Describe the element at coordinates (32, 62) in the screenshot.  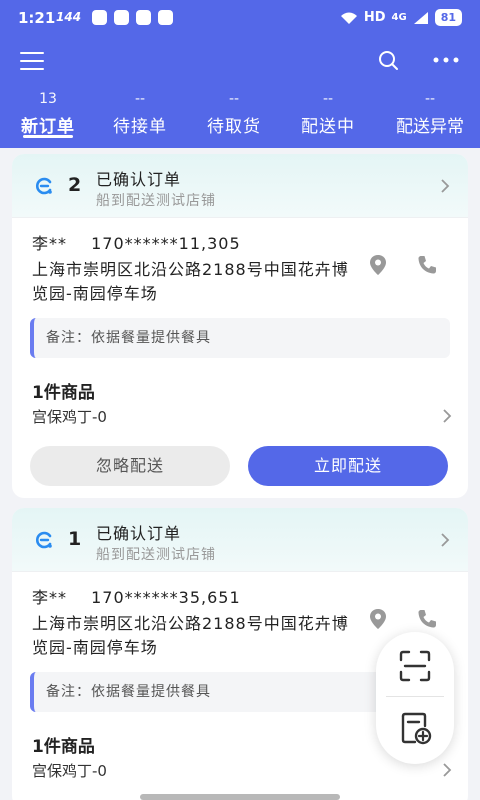
I see `menu-icon` at that location.